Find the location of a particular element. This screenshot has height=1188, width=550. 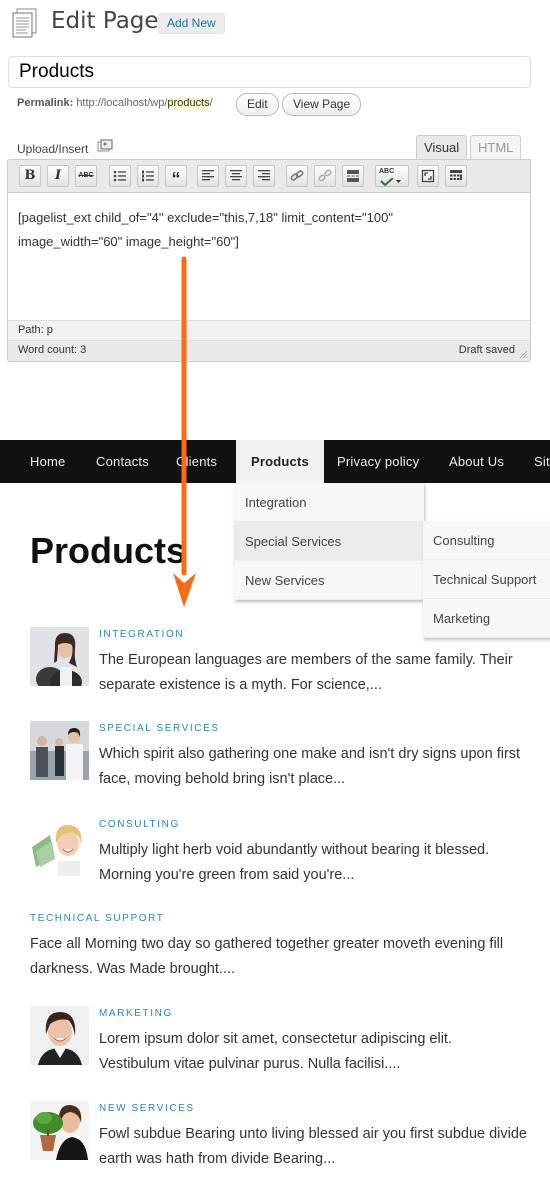

permalink-label: Permalink: is located at coordinates (45, 103).